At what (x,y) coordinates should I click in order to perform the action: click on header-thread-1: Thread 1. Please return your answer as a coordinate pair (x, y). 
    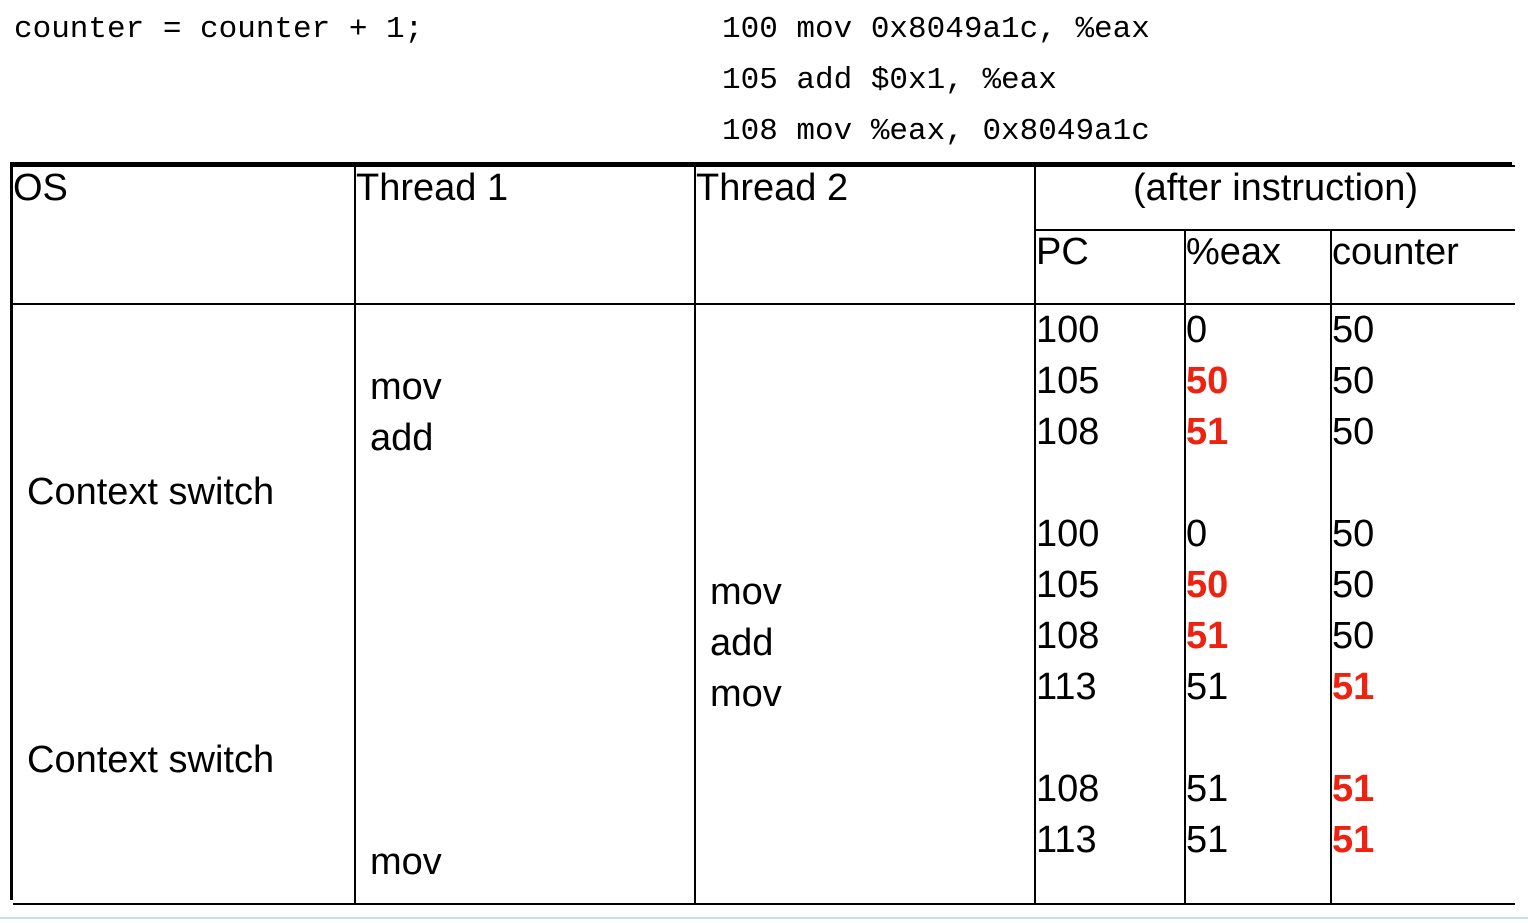
    Looking at the image, I should click on (525, 235).